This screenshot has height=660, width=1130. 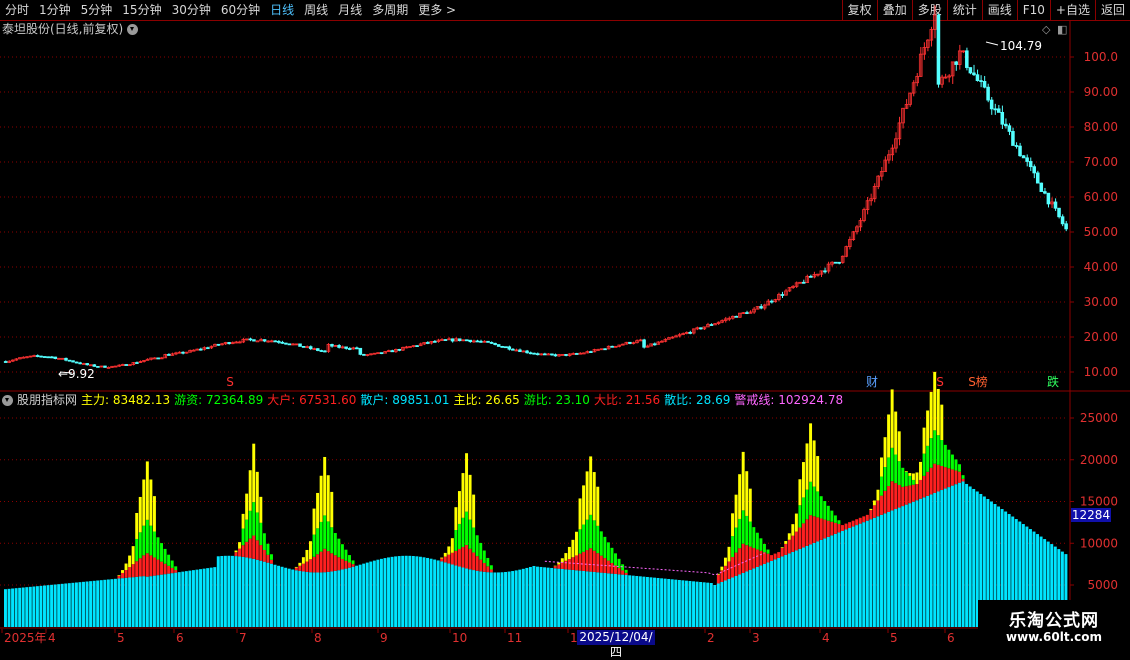 I want to click on toolbar-buttons: 复权 叠加 多股 统计 画线 F10 +自选 返回, so click(x=986, y=10).